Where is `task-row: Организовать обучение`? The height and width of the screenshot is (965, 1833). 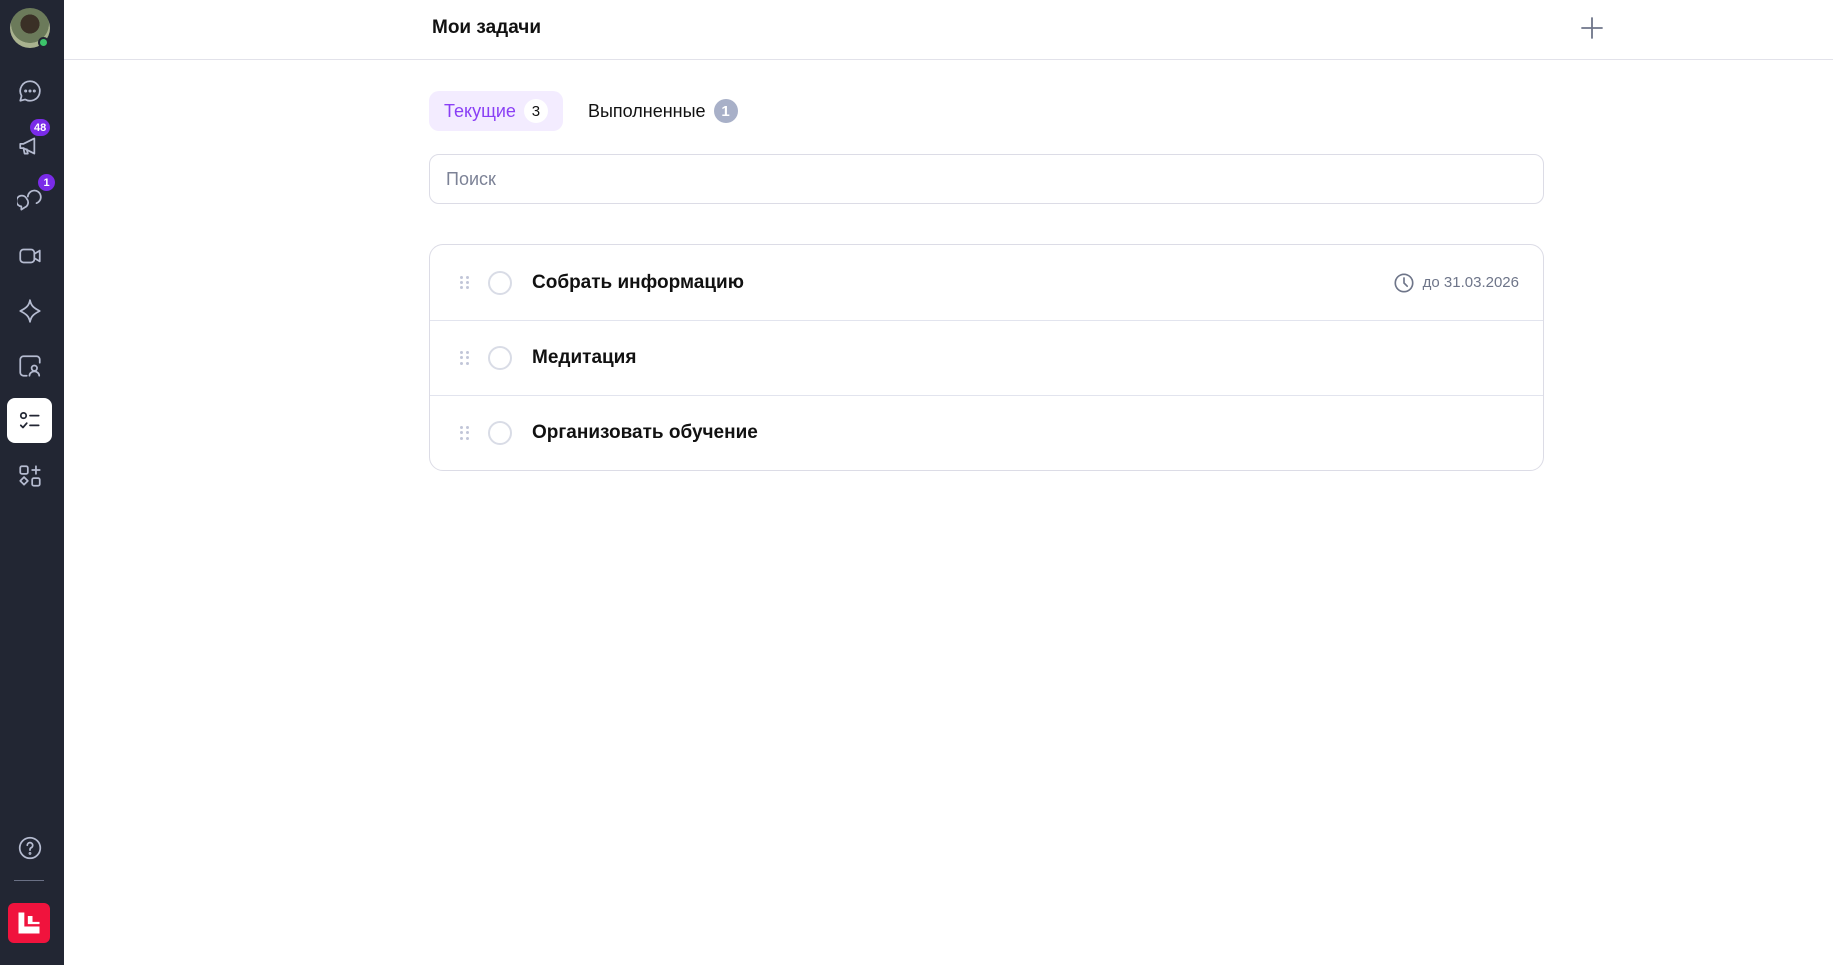 task-row: Организовать обучение is located at coordinates (986, 432).